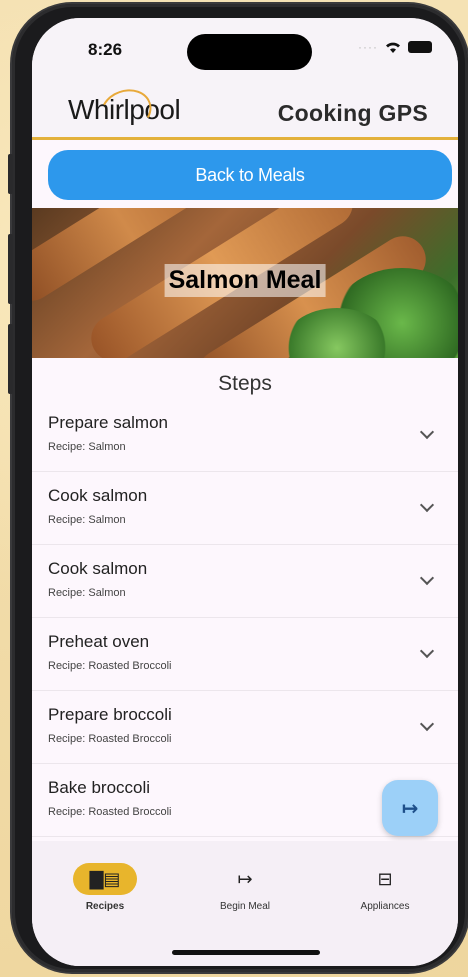 The height and width of the screenshot is (977, 468). I want to click on nav-item-begin-meal: ↦ Begin Meal, so click(245, 888).